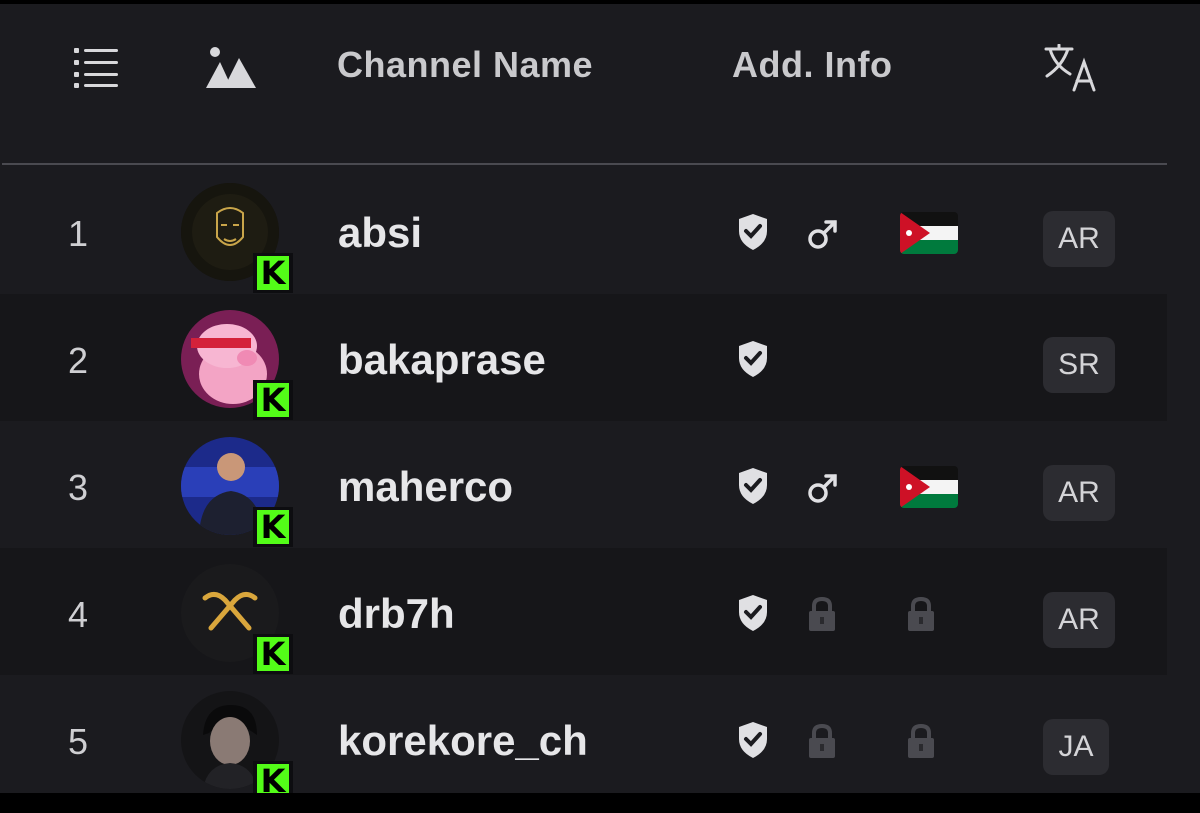 The image size is (1200, 813). What do you see at coordinates (78, 741) in the screenshot?
I see `rank-number: 5` at bounding box center [78, 741].